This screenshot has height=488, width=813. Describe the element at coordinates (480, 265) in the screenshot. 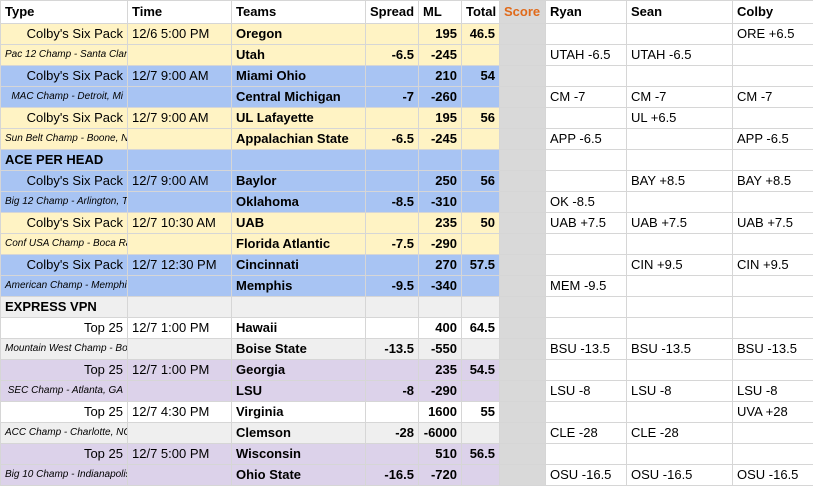

I see `total-cell: 57.5` at that location.